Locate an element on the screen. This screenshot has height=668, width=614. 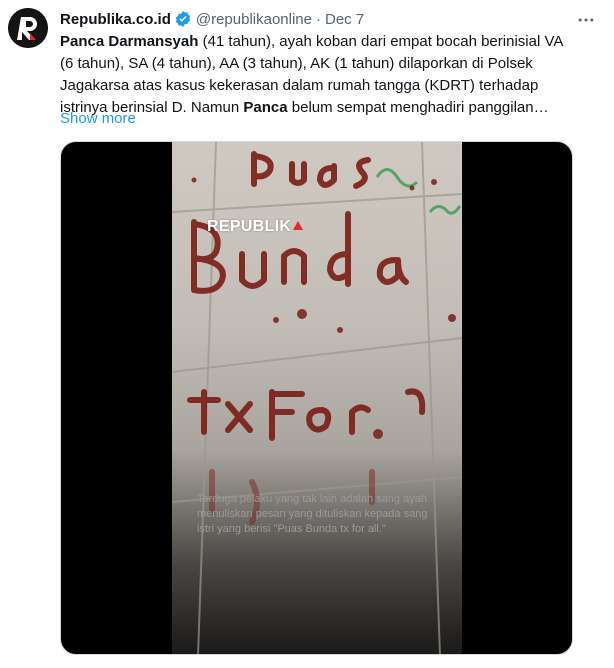
tweet-header: Republika.co.id @republikaonline · Dec 7 is located at coordinates (327, 19).